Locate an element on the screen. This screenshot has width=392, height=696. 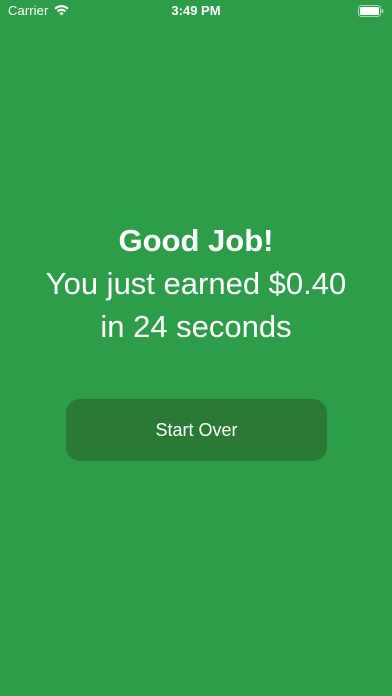
status-time: 3:49 PM is located at coordinates (196, 10).